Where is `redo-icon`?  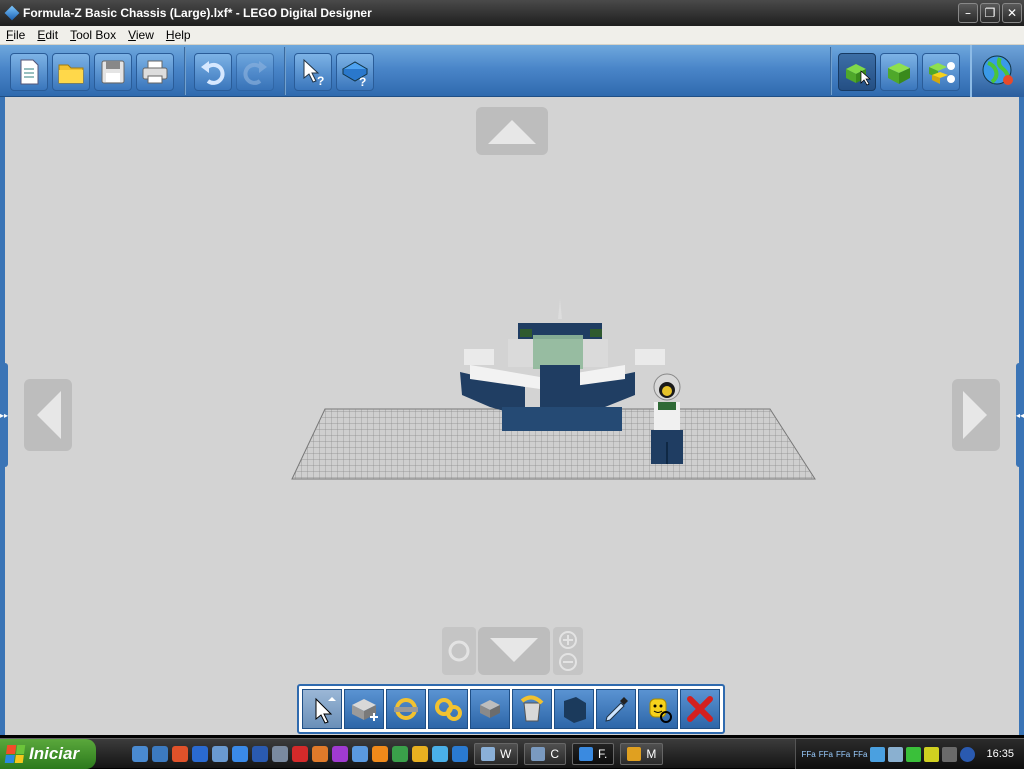
redo-icon is located at coordinates (255, 73).